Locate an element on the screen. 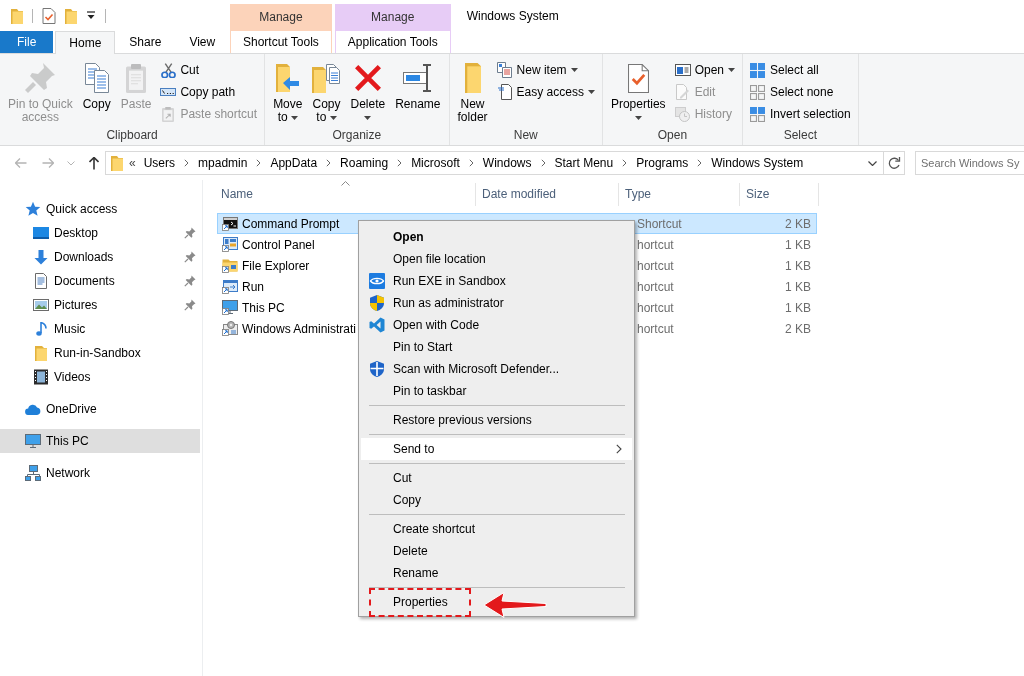  file-name: Run is located at coordinates (253, 286).